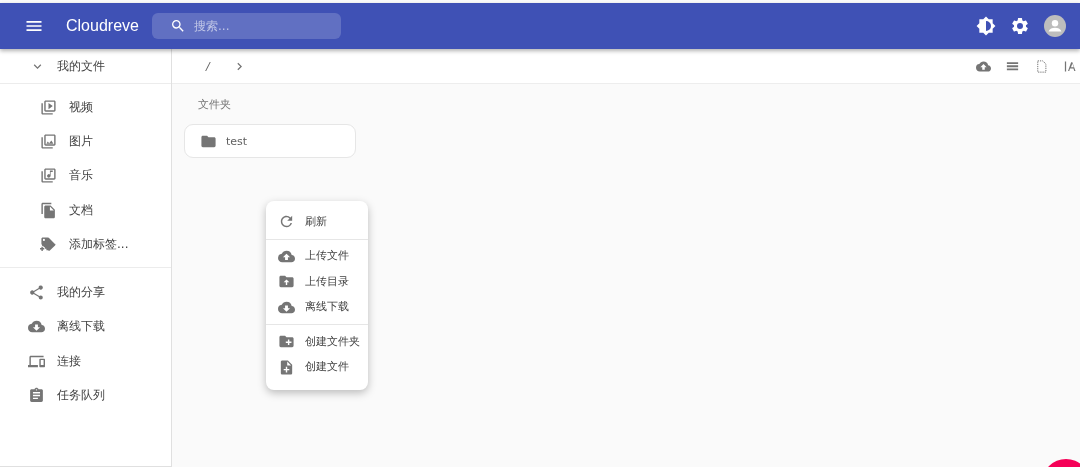 This screenshot has width=1080, height=467. What do you see at coordinates (1055, 26) in the screenshot?
I see `avatar-icon` at bounding box center [1055, 26].